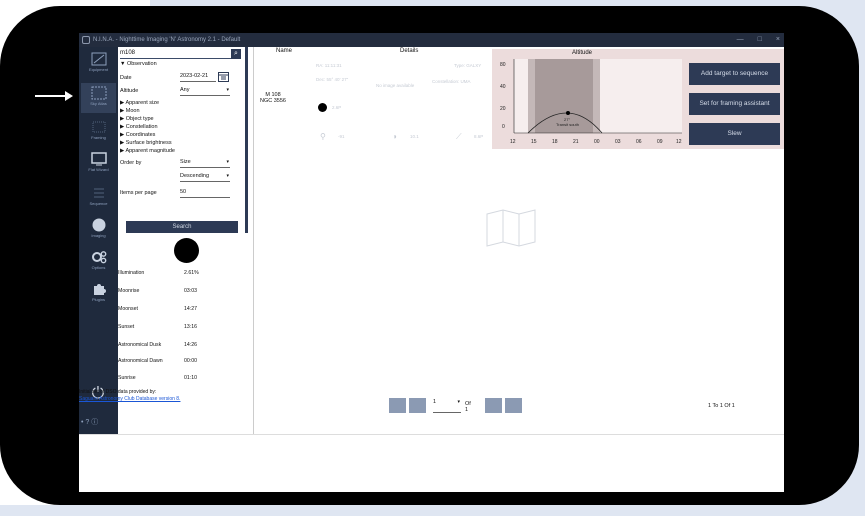 Image resolution: width=865 pixels, height=516 pixels. I want to click on sidebar-item-options: Options, so click(98, 262).